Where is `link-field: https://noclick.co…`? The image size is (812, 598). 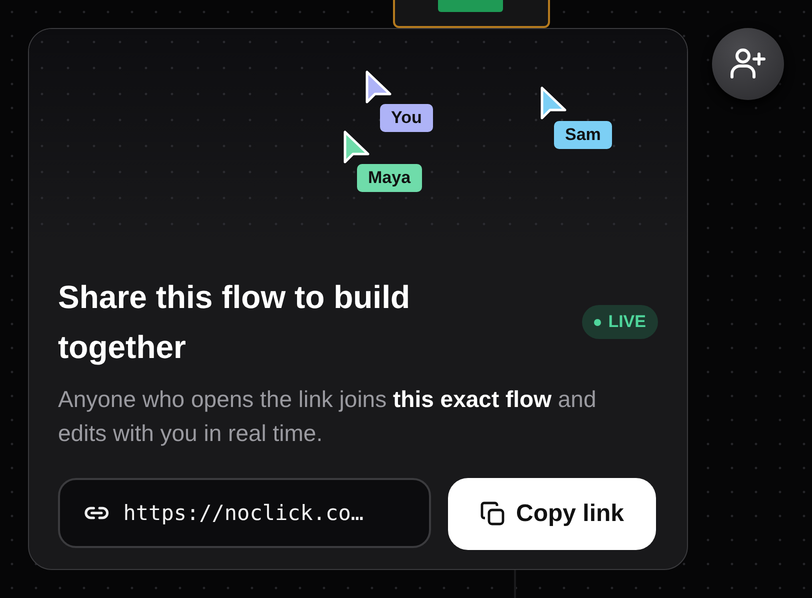 link-field: https://noclick.co… is located at coordinates (244, 513).